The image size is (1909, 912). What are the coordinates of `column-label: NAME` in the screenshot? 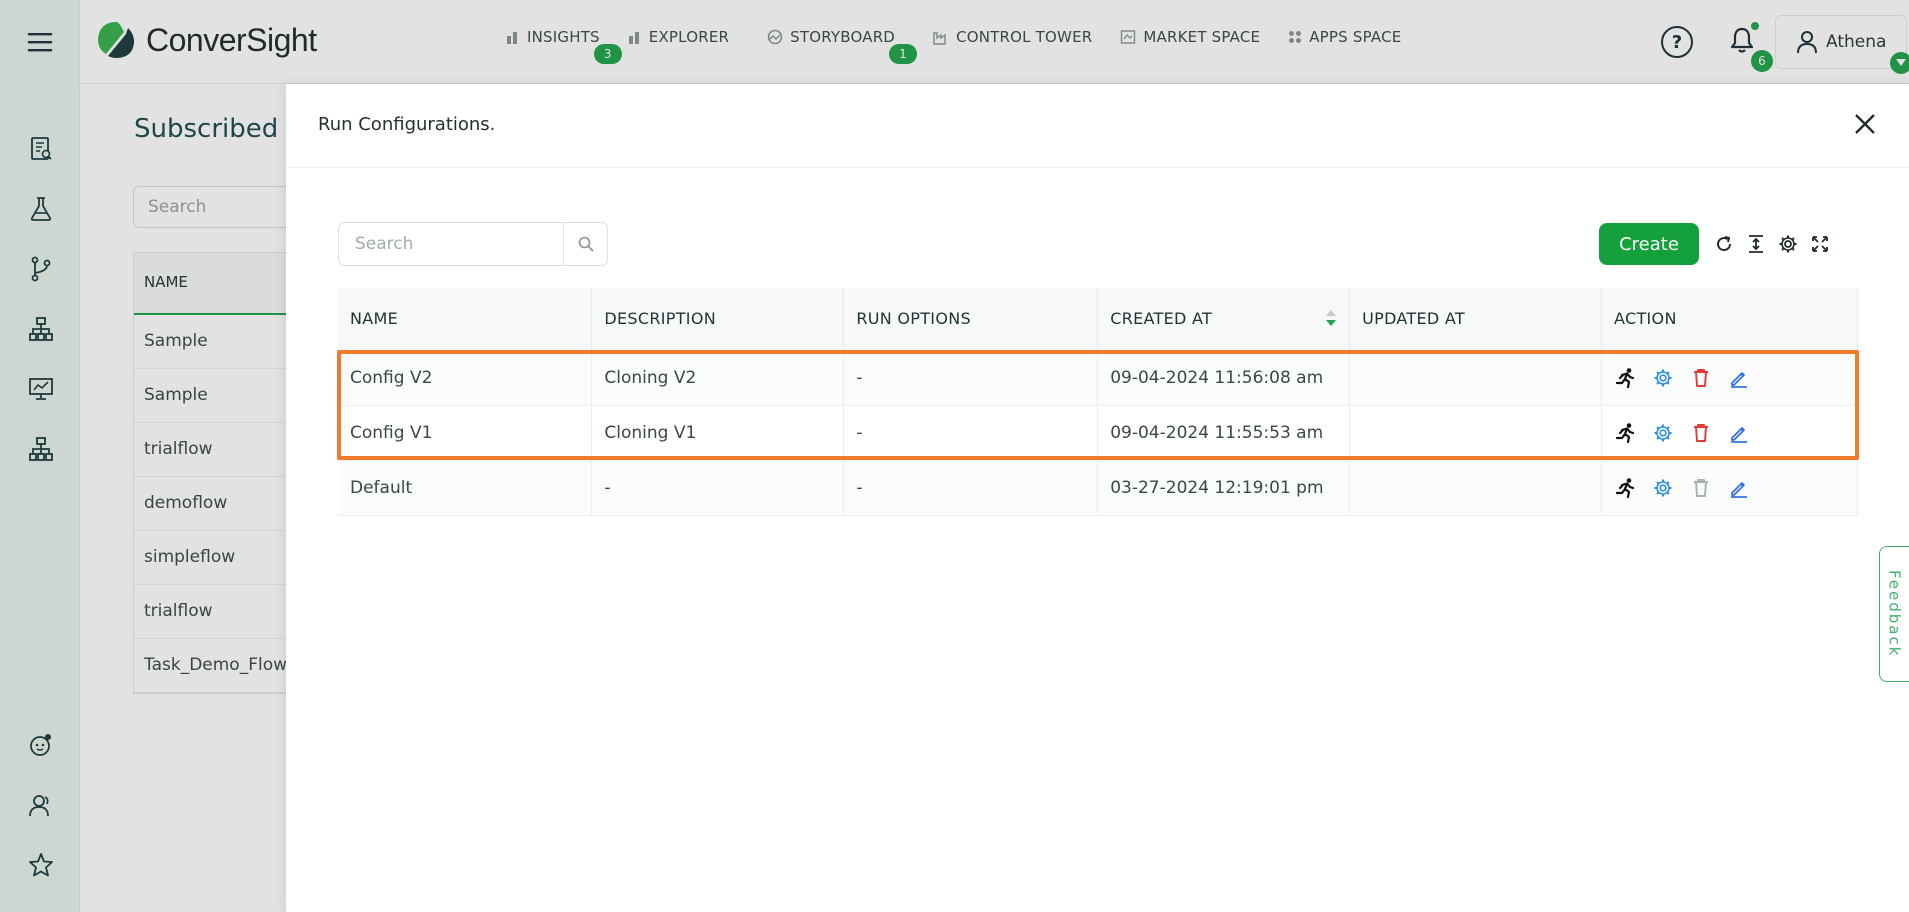 It's located at (374, 319).